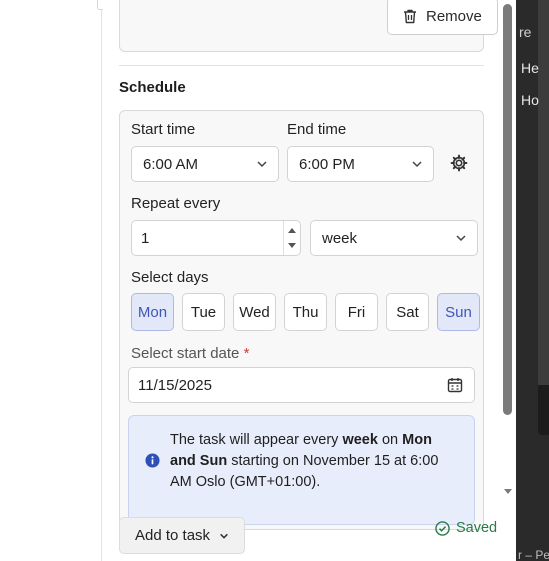  What do you see at coordinates (152, 460) in the screenshot?
I see `info-icon` at bounding box center [152, 460].